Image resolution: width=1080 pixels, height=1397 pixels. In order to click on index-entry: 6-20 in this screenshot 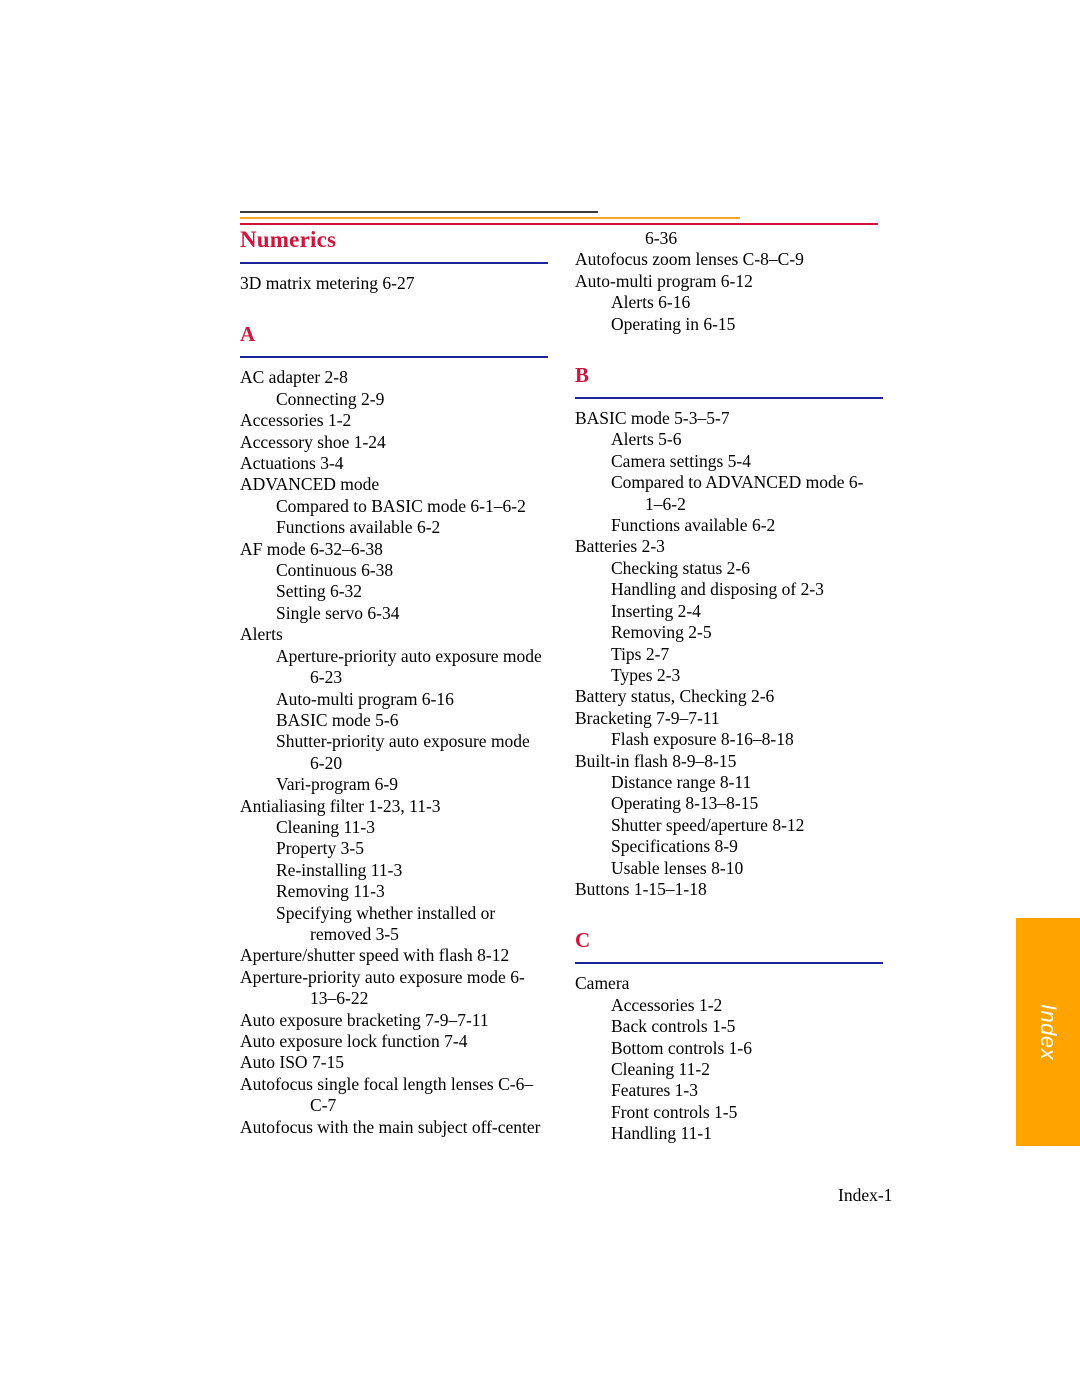, I will do `click(326, 762)`.